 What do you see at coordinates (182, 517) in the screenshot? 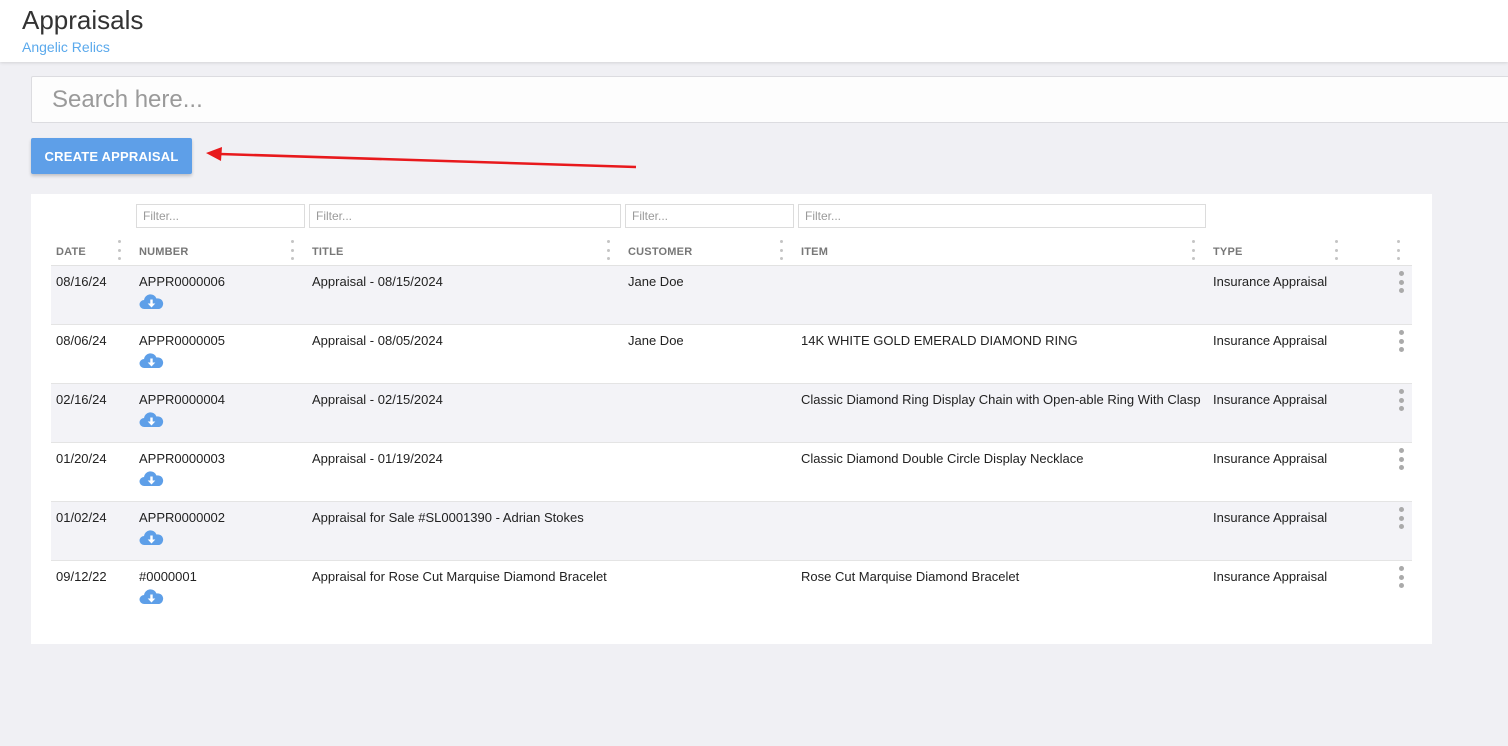
I see `cell-number: APPR0000002` at bounding box center [182, 517].